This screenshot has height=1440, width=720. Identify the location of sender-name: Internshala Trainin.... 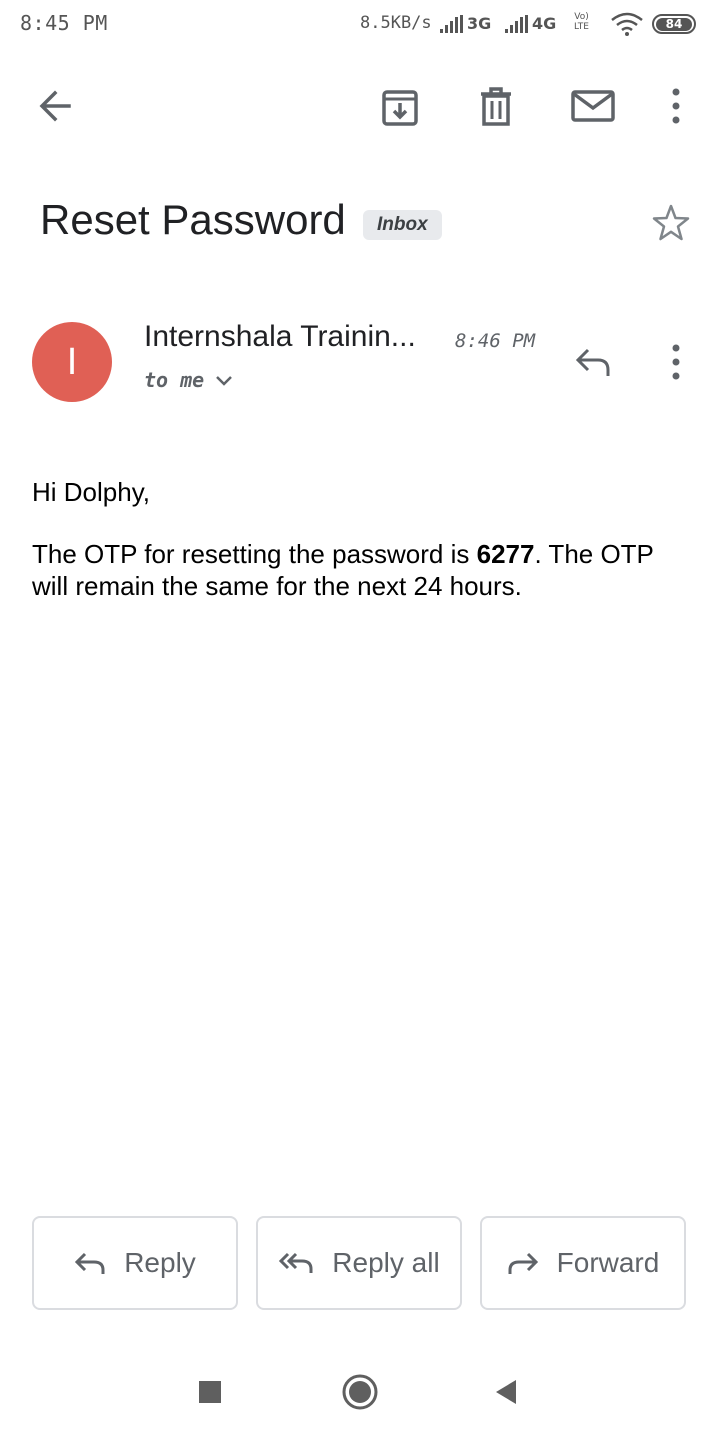
(280, 336).